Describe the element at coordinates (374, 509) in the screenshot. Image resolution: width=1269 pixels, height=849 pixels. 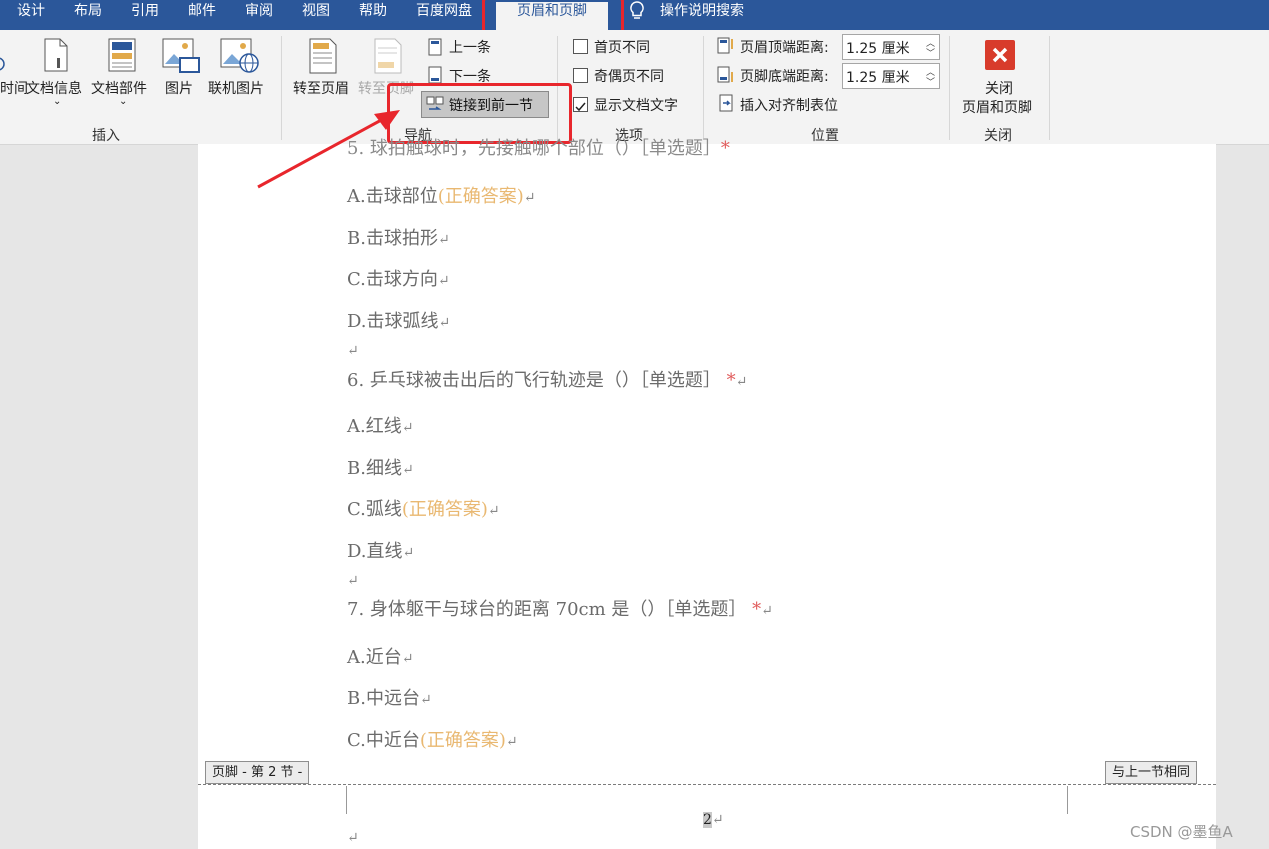
I see `option-text: C.弧线` at that location.